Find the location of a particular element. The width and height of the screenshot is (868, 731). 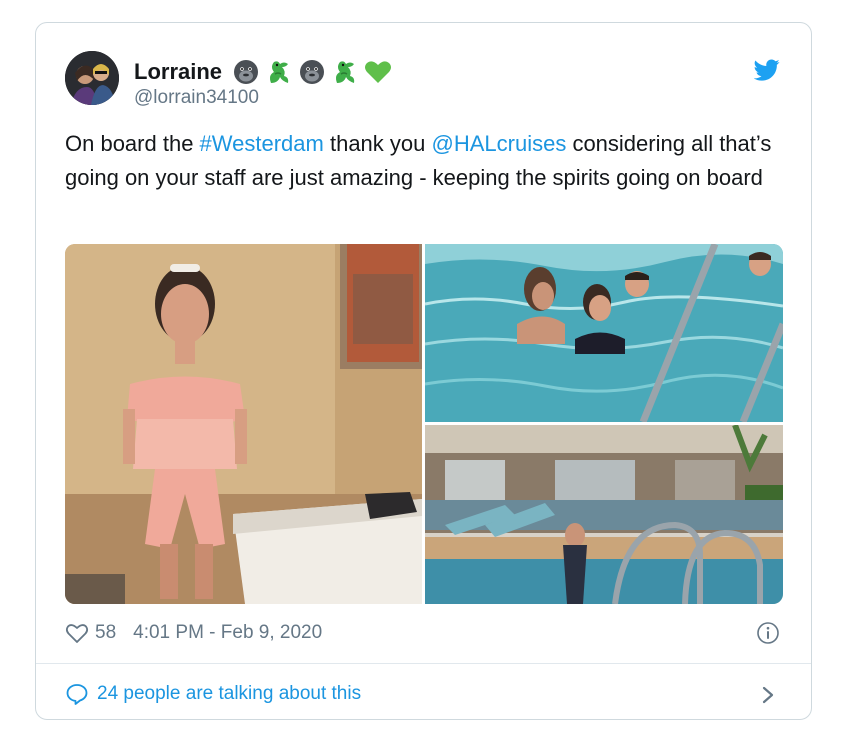

author-name-row: Lorraine is located at coordinates (263, 72).